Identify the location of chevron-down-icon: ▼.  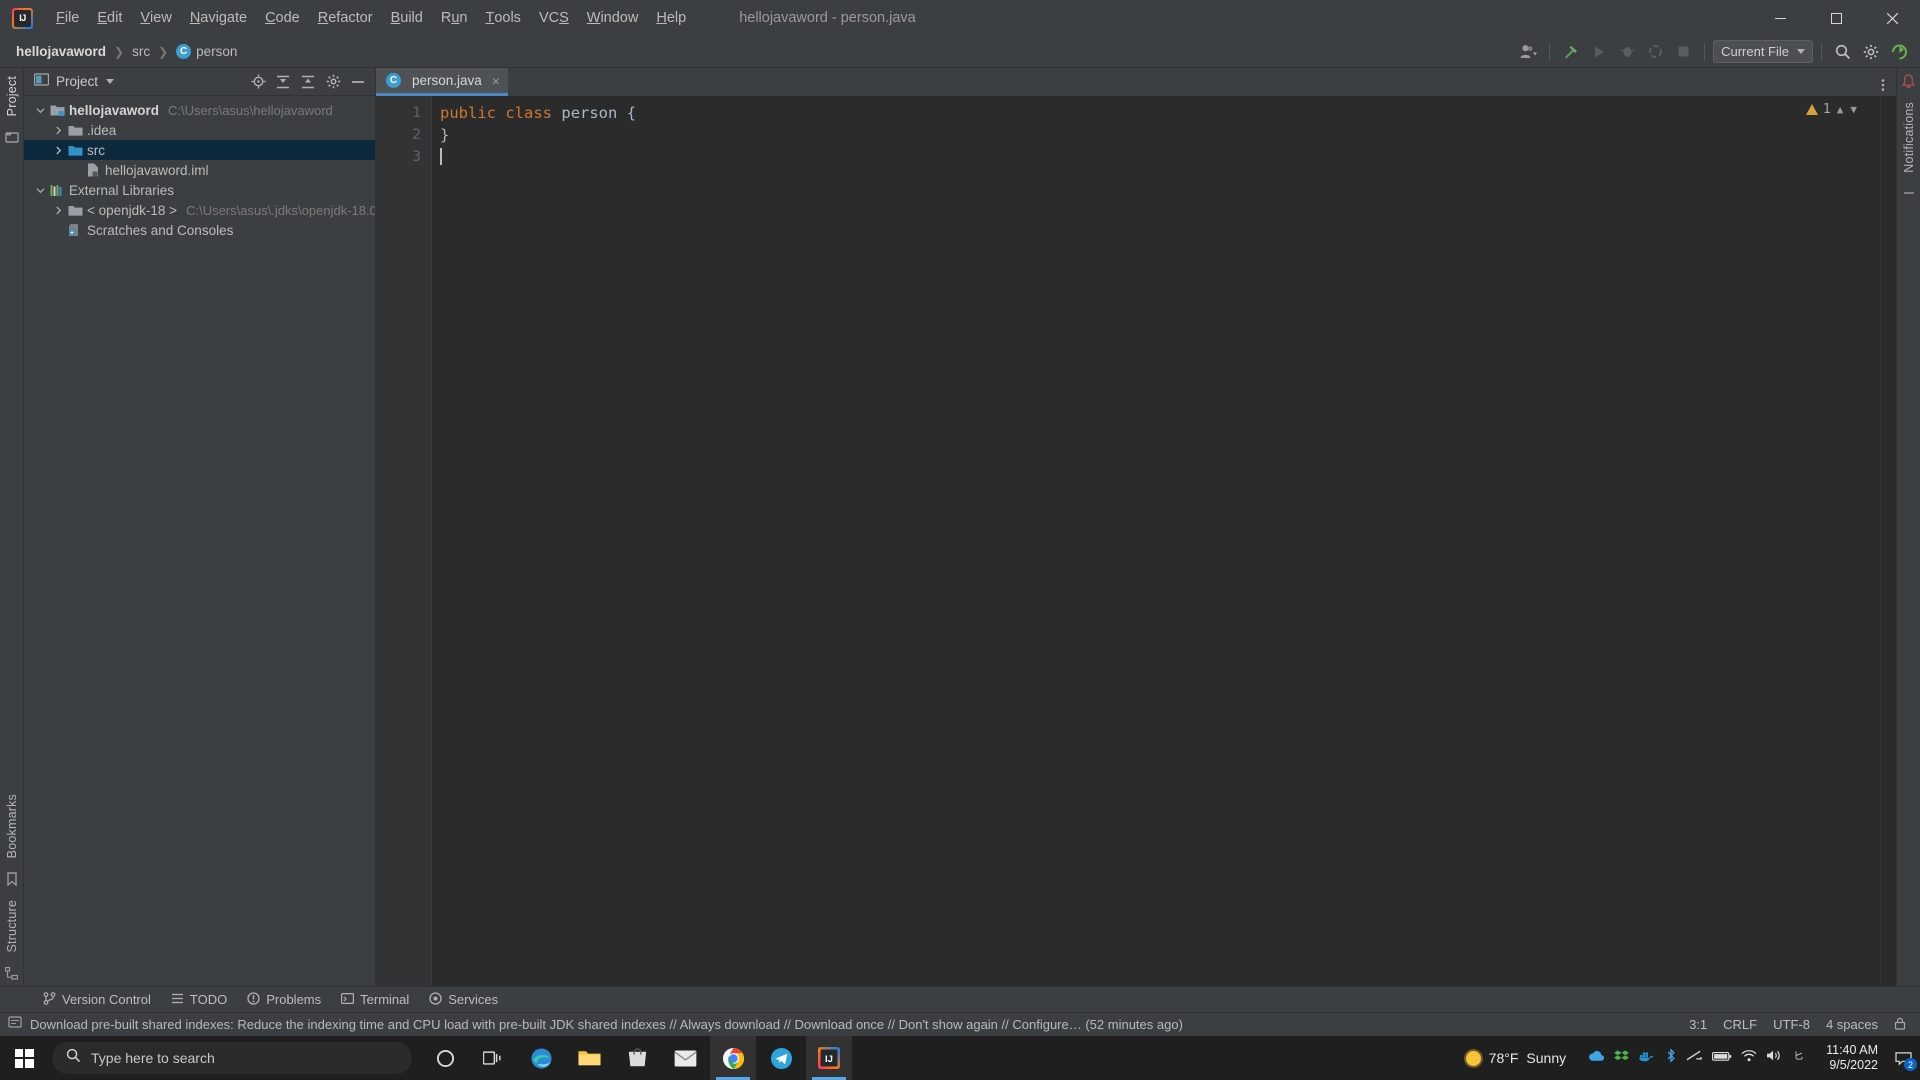
(1853, 109).